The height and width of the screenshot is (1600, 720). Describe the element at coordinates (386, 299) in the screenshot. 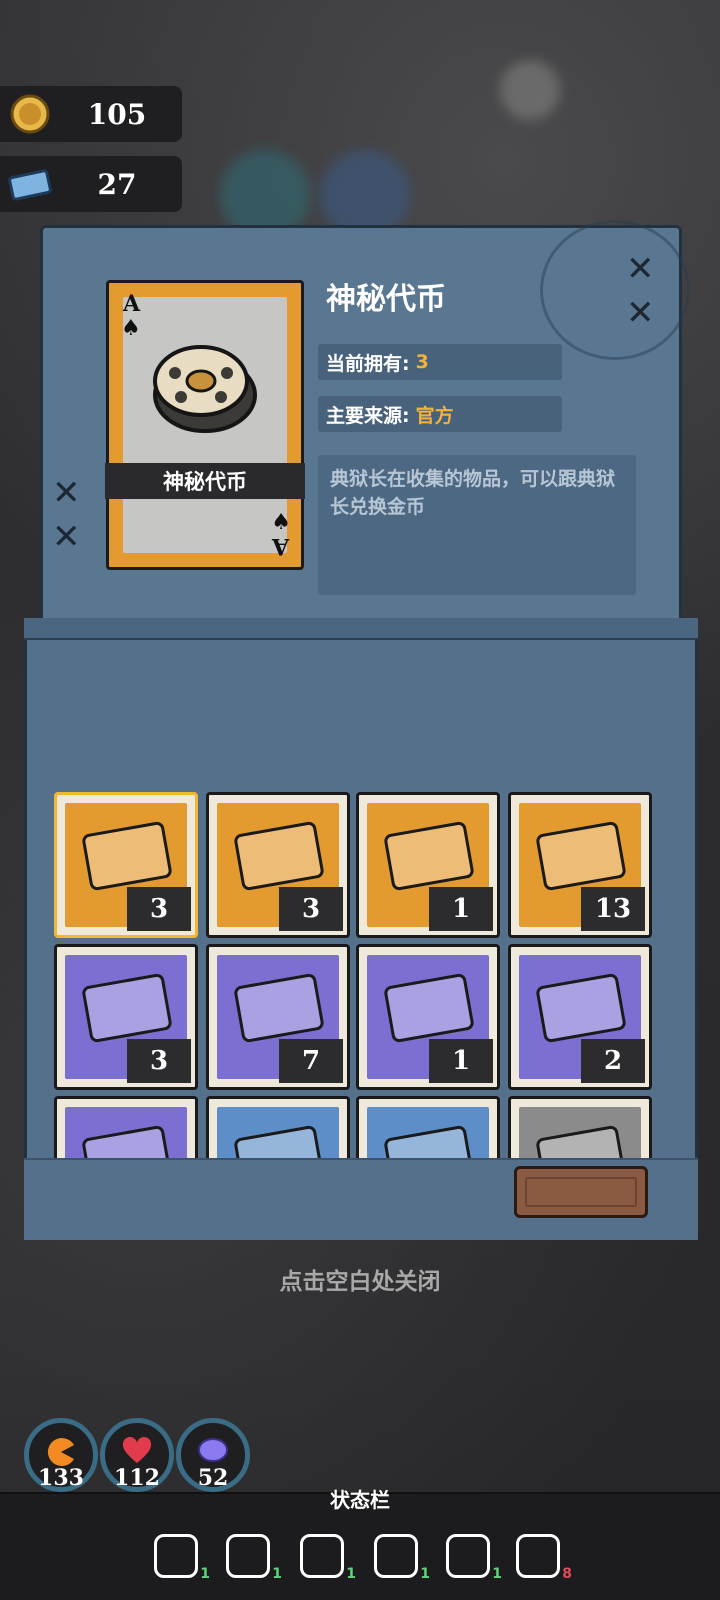

I see `item-title: 神秘代币` at that location.